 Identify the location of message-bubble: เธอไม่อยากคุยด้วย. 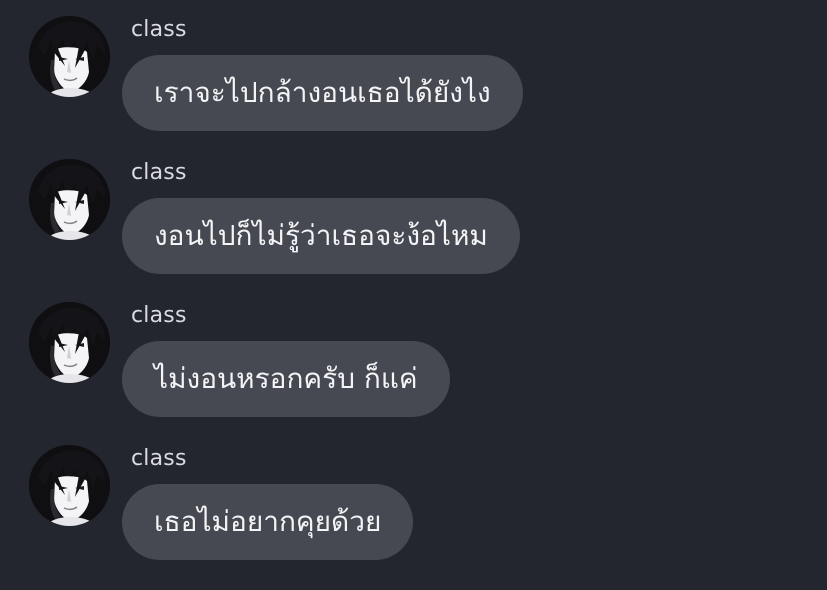
(268, 522).